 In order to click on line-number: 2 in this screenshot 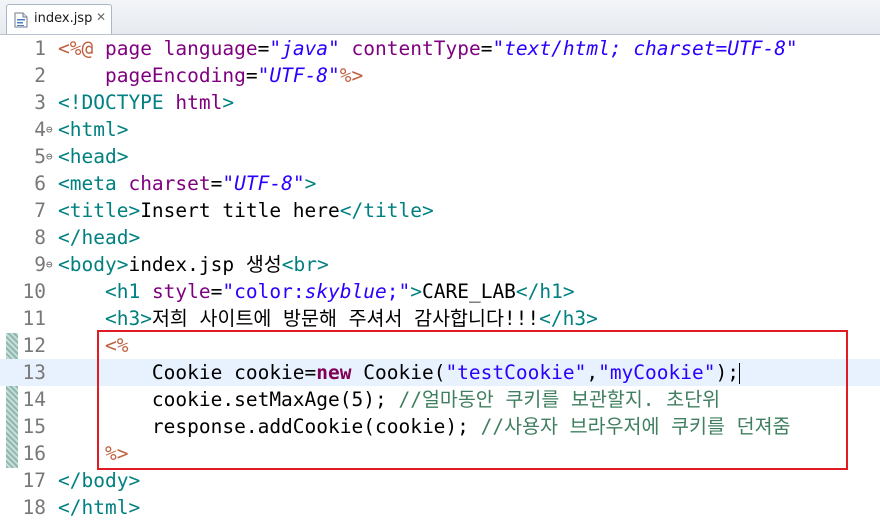, I will do `click(40, 75)`.